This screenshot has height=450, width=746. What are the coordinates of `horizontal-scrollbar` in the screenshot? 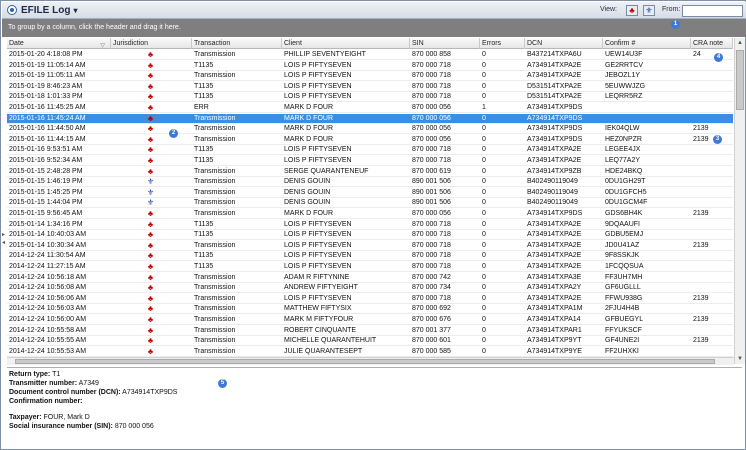 It's located at (370, 361).